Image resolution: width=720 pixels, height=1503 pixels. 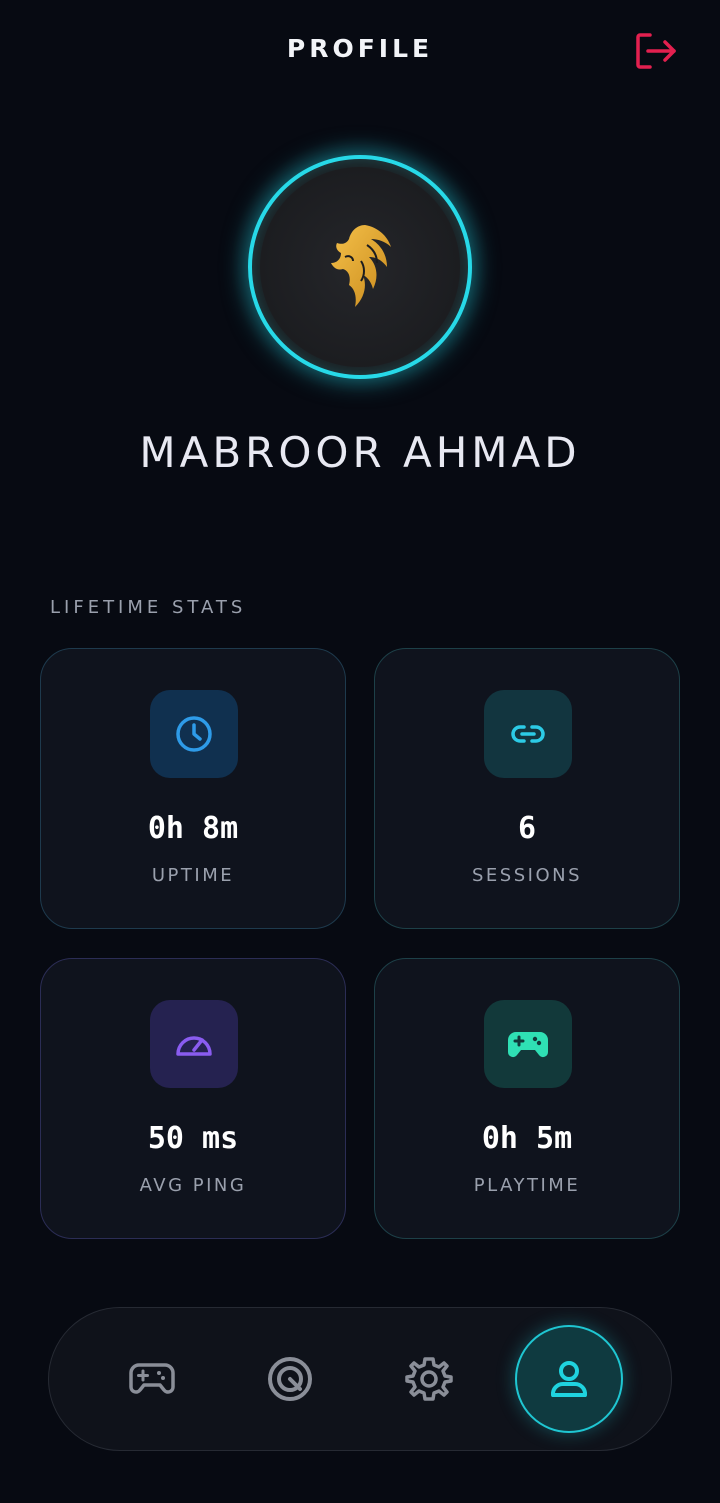 I want to click on stat-card-playtime: 0h 5m PLAYTIME, so click(x=527, y=1098).